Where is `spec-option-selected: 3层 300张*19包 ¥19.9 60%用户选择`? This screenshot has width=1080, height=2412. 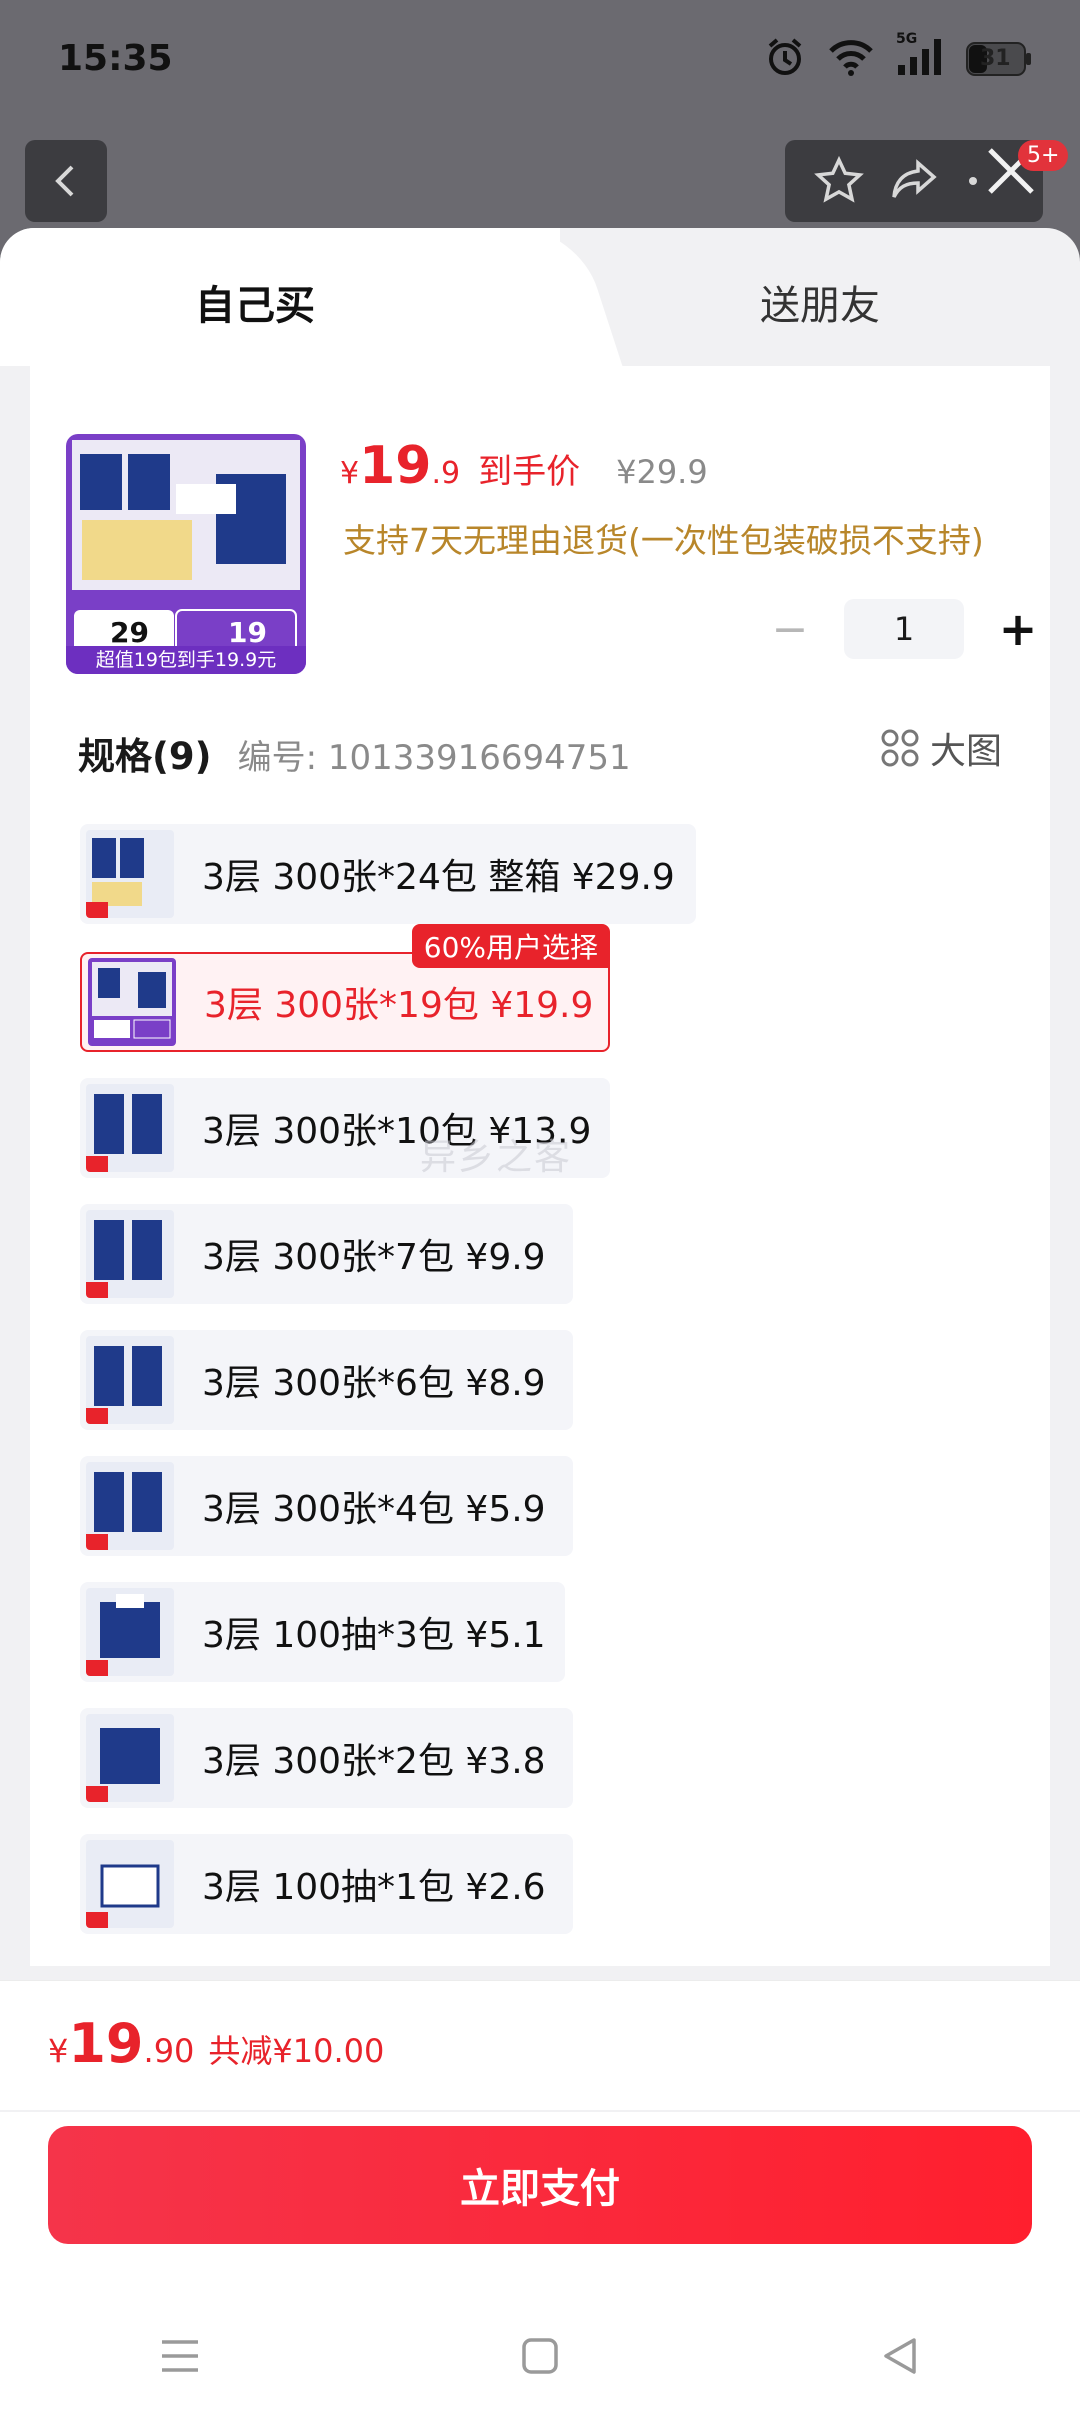
spec-option-selected: 3层 300张*19包 ¥19.9 60%用户选择 is located at coordinates (345, 988).